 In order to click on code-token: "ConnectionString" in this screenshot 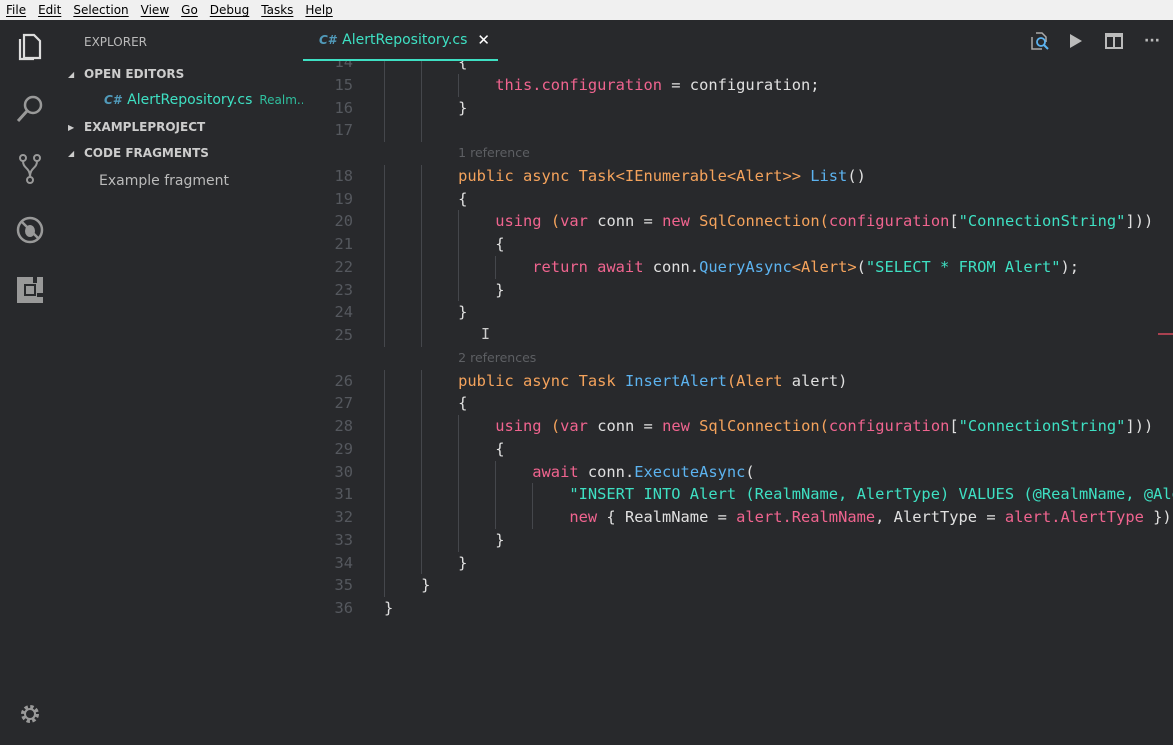, I will do `click(1042, 426)`.